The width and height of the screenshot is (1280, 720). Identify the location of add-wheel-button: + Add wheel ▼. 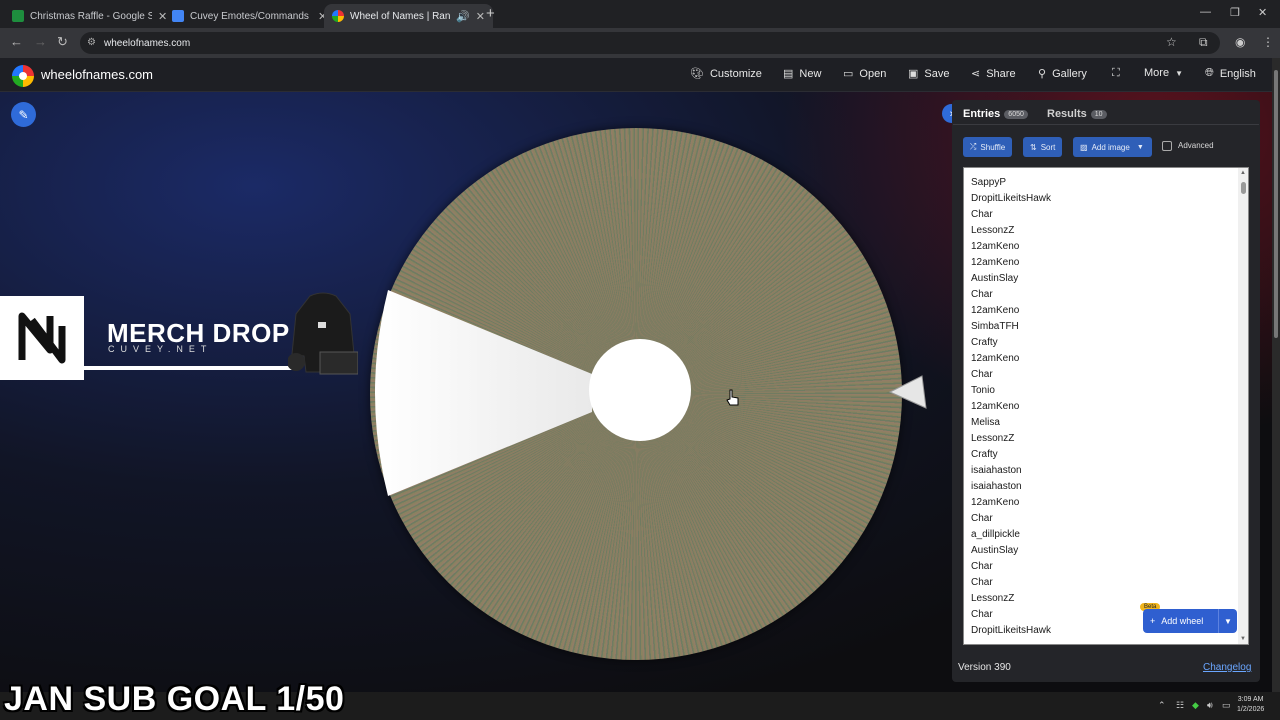
(1190, 621).